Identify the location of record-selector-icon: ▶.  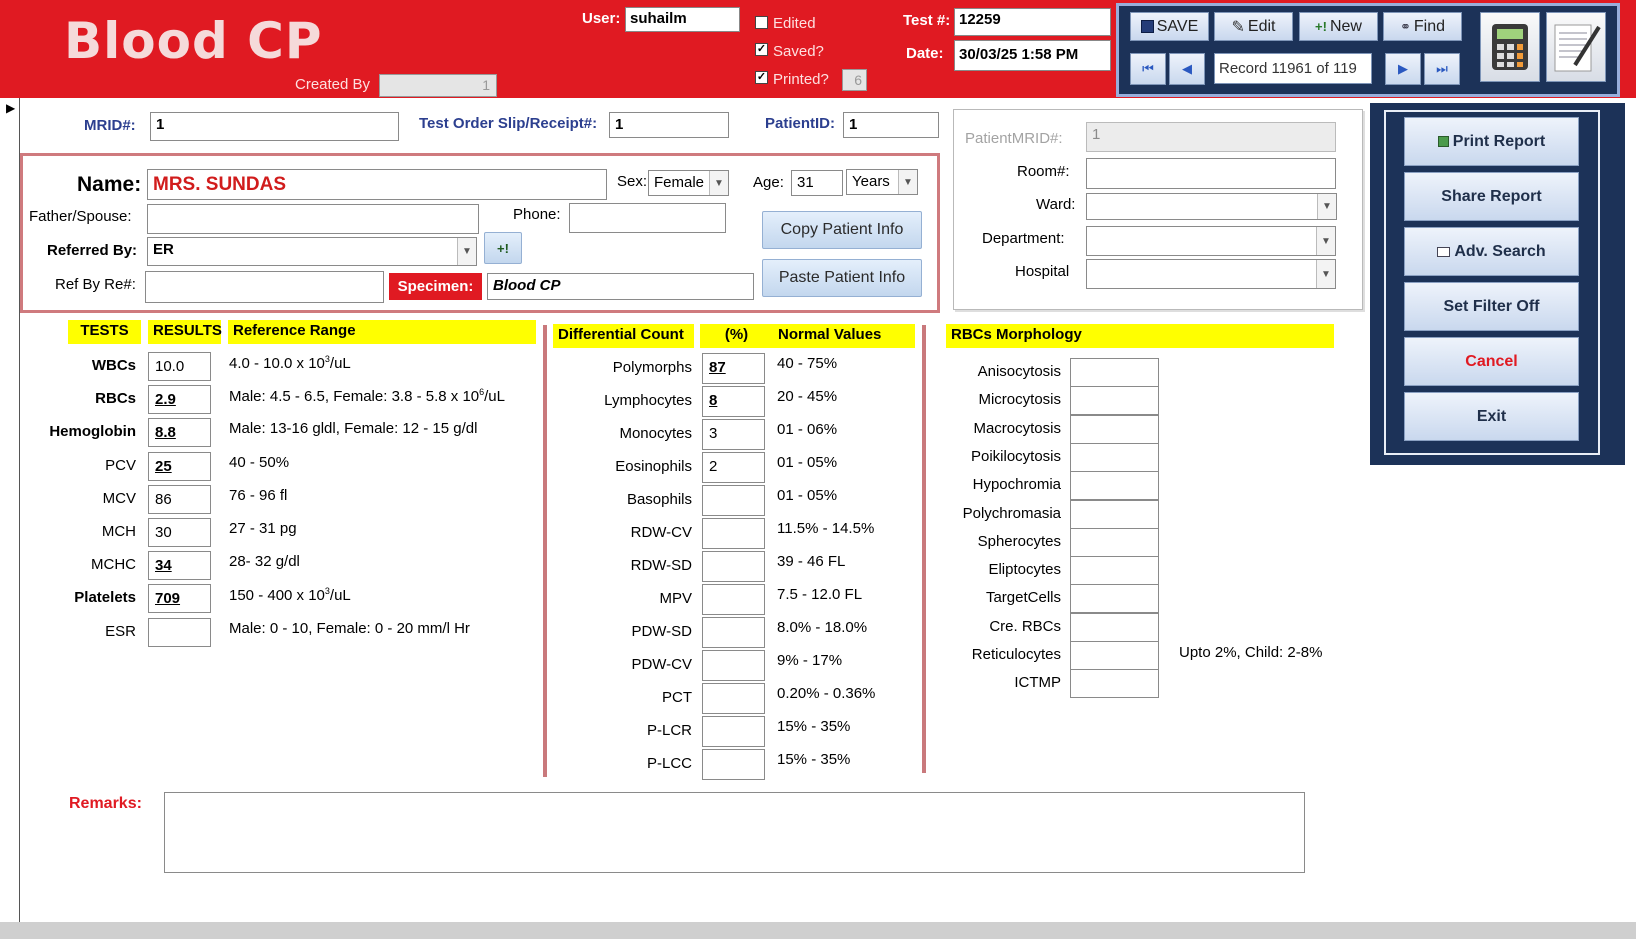
(10, 108).